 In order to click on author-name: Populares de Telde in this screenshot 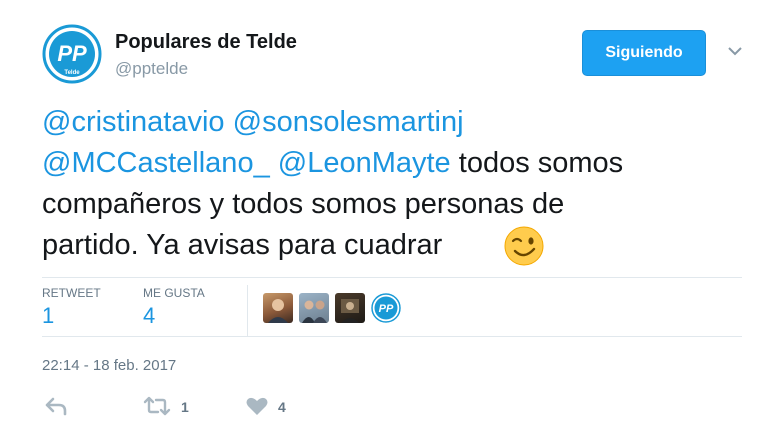, I will do `click(206, 42)`.